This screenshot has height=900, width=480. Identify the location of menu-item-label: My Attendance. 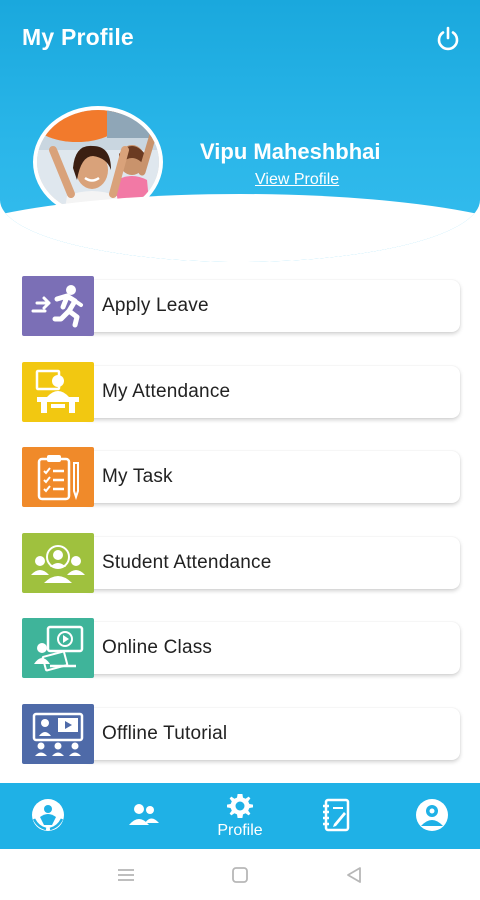
(166, 391).